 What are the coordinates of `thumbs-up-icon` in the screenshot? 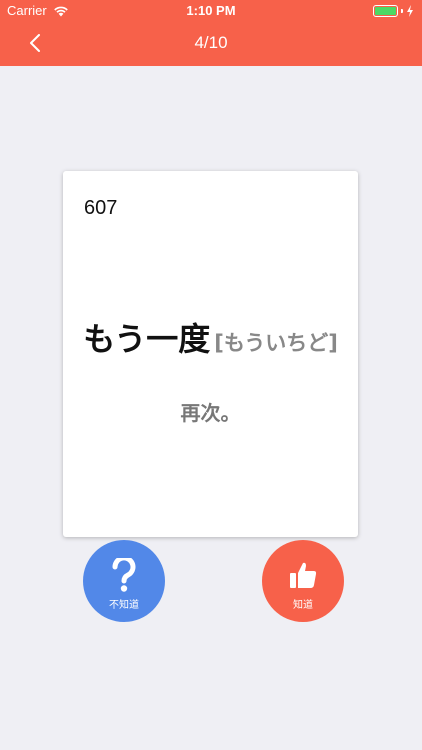 It's located at (303, 575).